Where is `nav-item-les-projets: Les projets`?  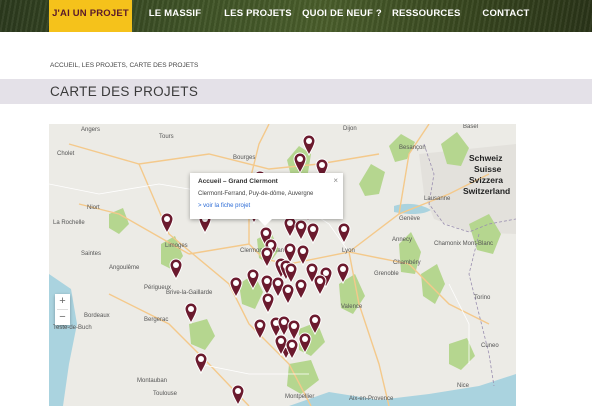 nav-item-les-projets: Les projets is located at coordinates (258, 16).